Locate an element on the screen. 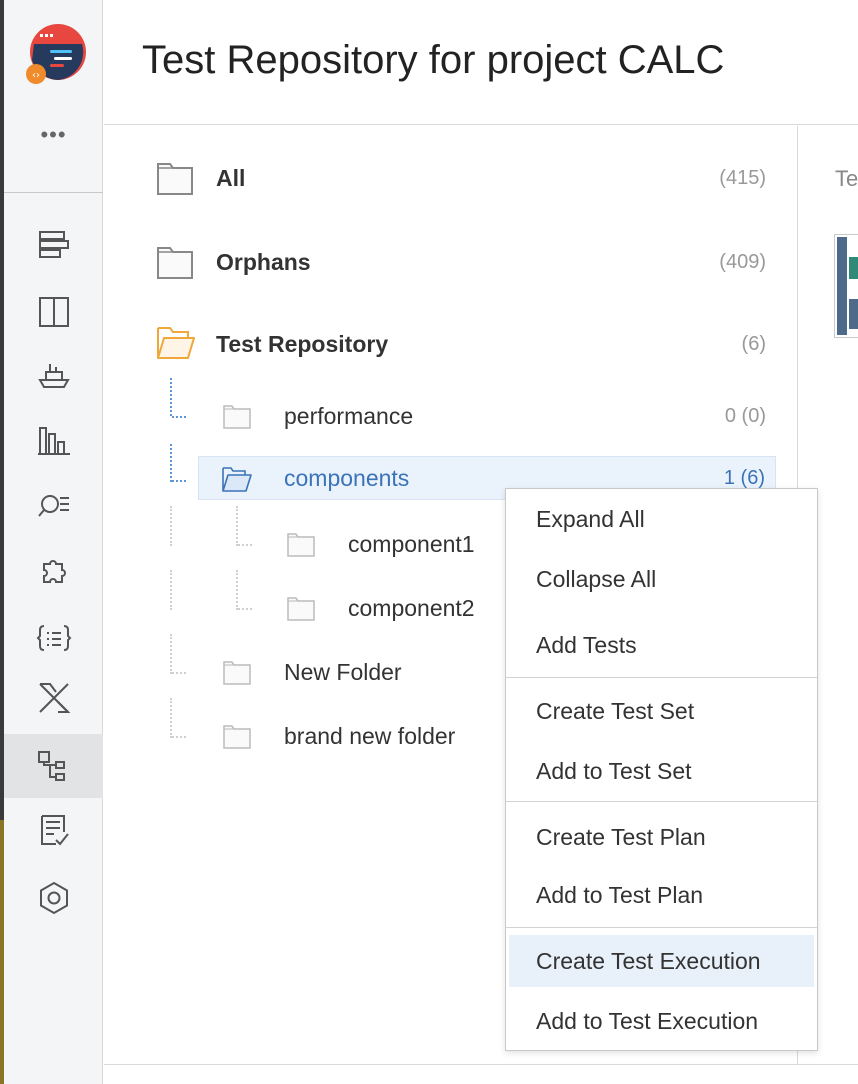 The height and width of the screenshot is (1084, 858). sidebar-item-test-plans is located at coordinates (53, 830).